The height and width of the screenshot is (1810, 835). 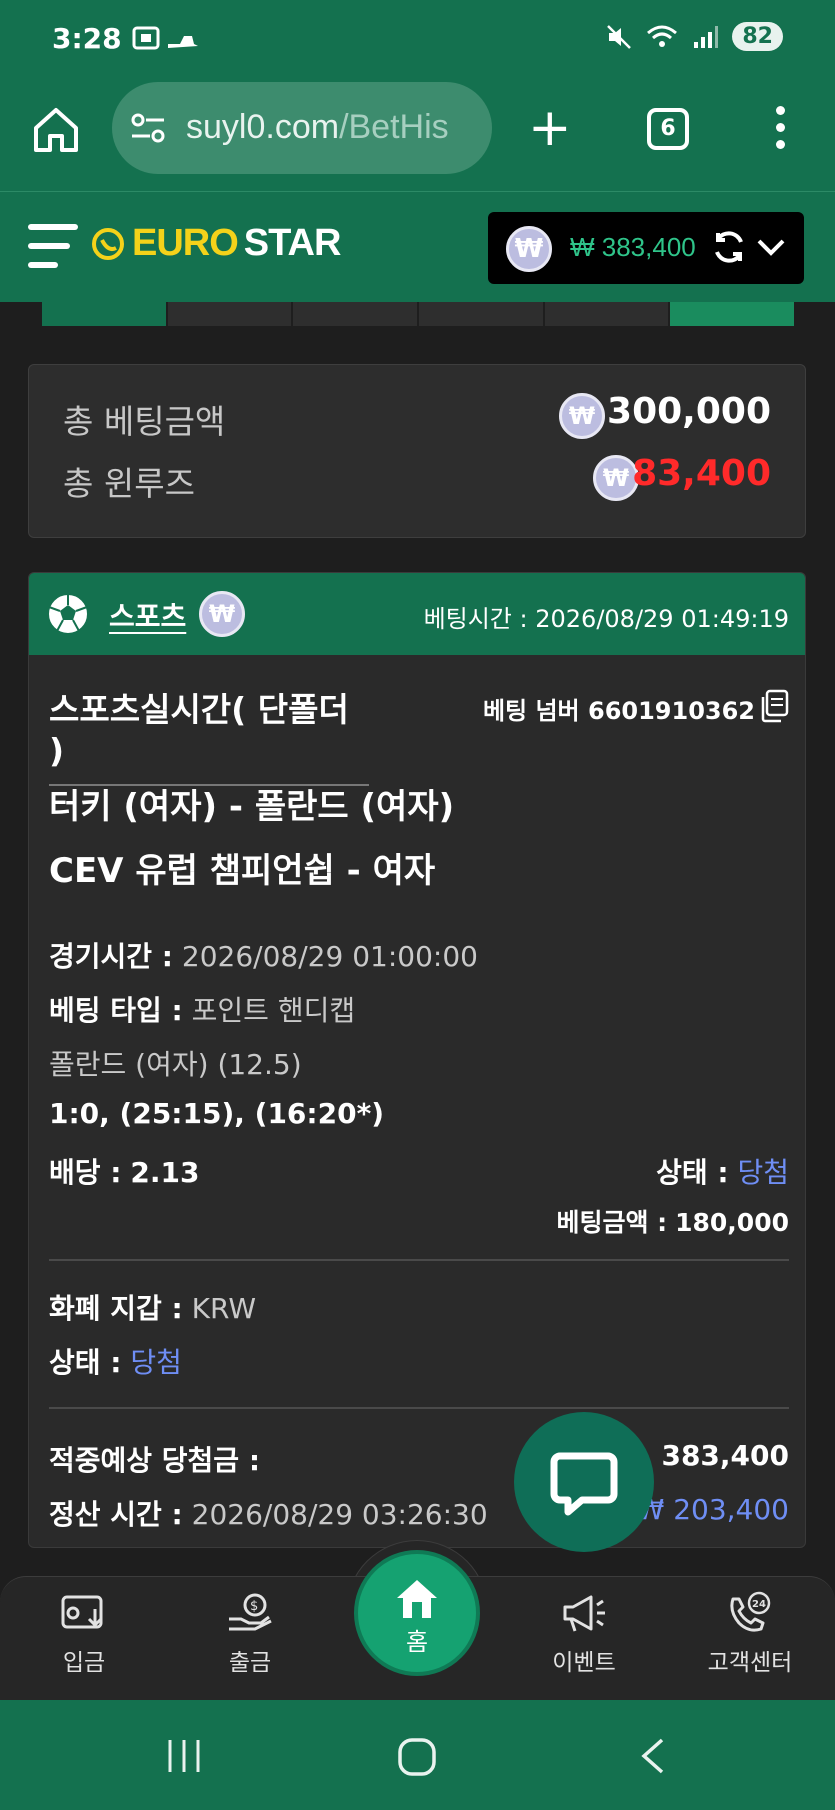 I want to click on chat-bubble-icon, so click(x=584, y=1484).